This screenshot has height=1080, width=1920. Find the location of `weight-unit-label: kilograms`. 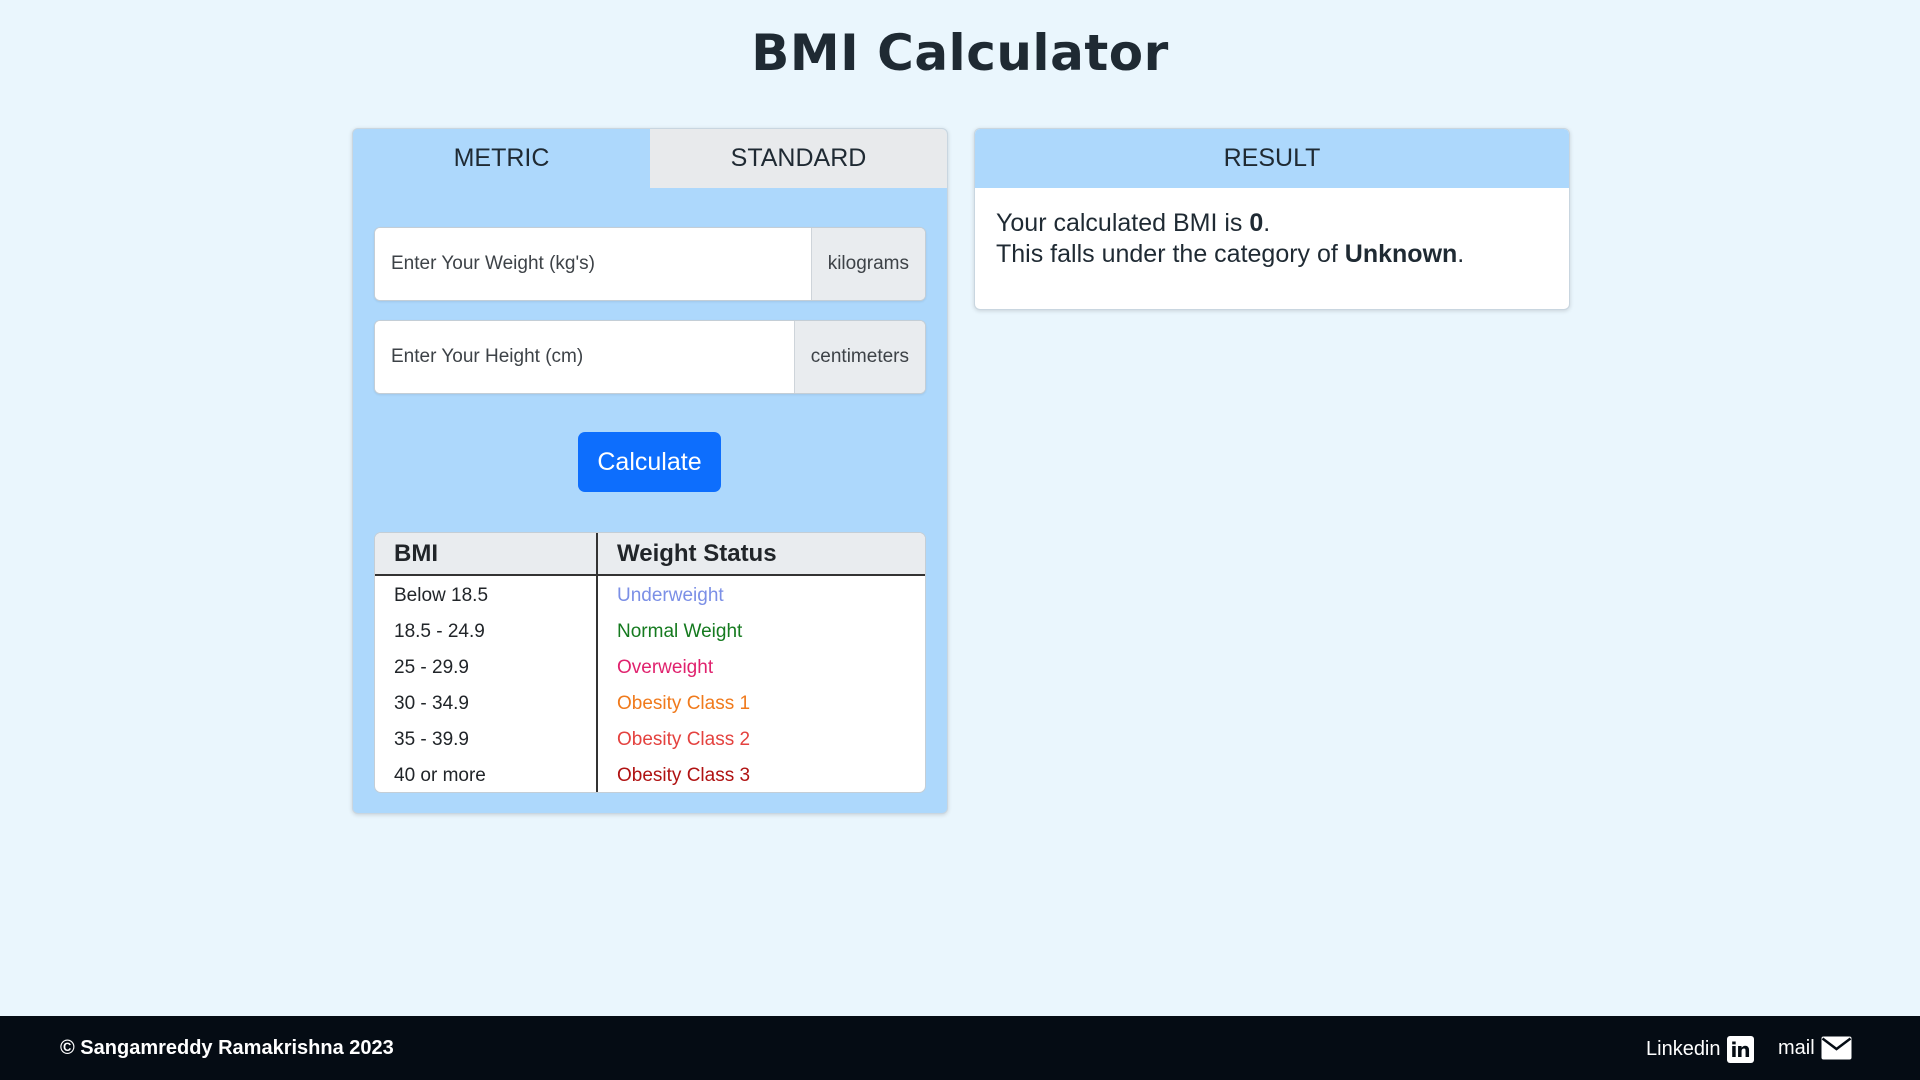

weight-unit-label: kilograms is located at coordinates (867, 264).